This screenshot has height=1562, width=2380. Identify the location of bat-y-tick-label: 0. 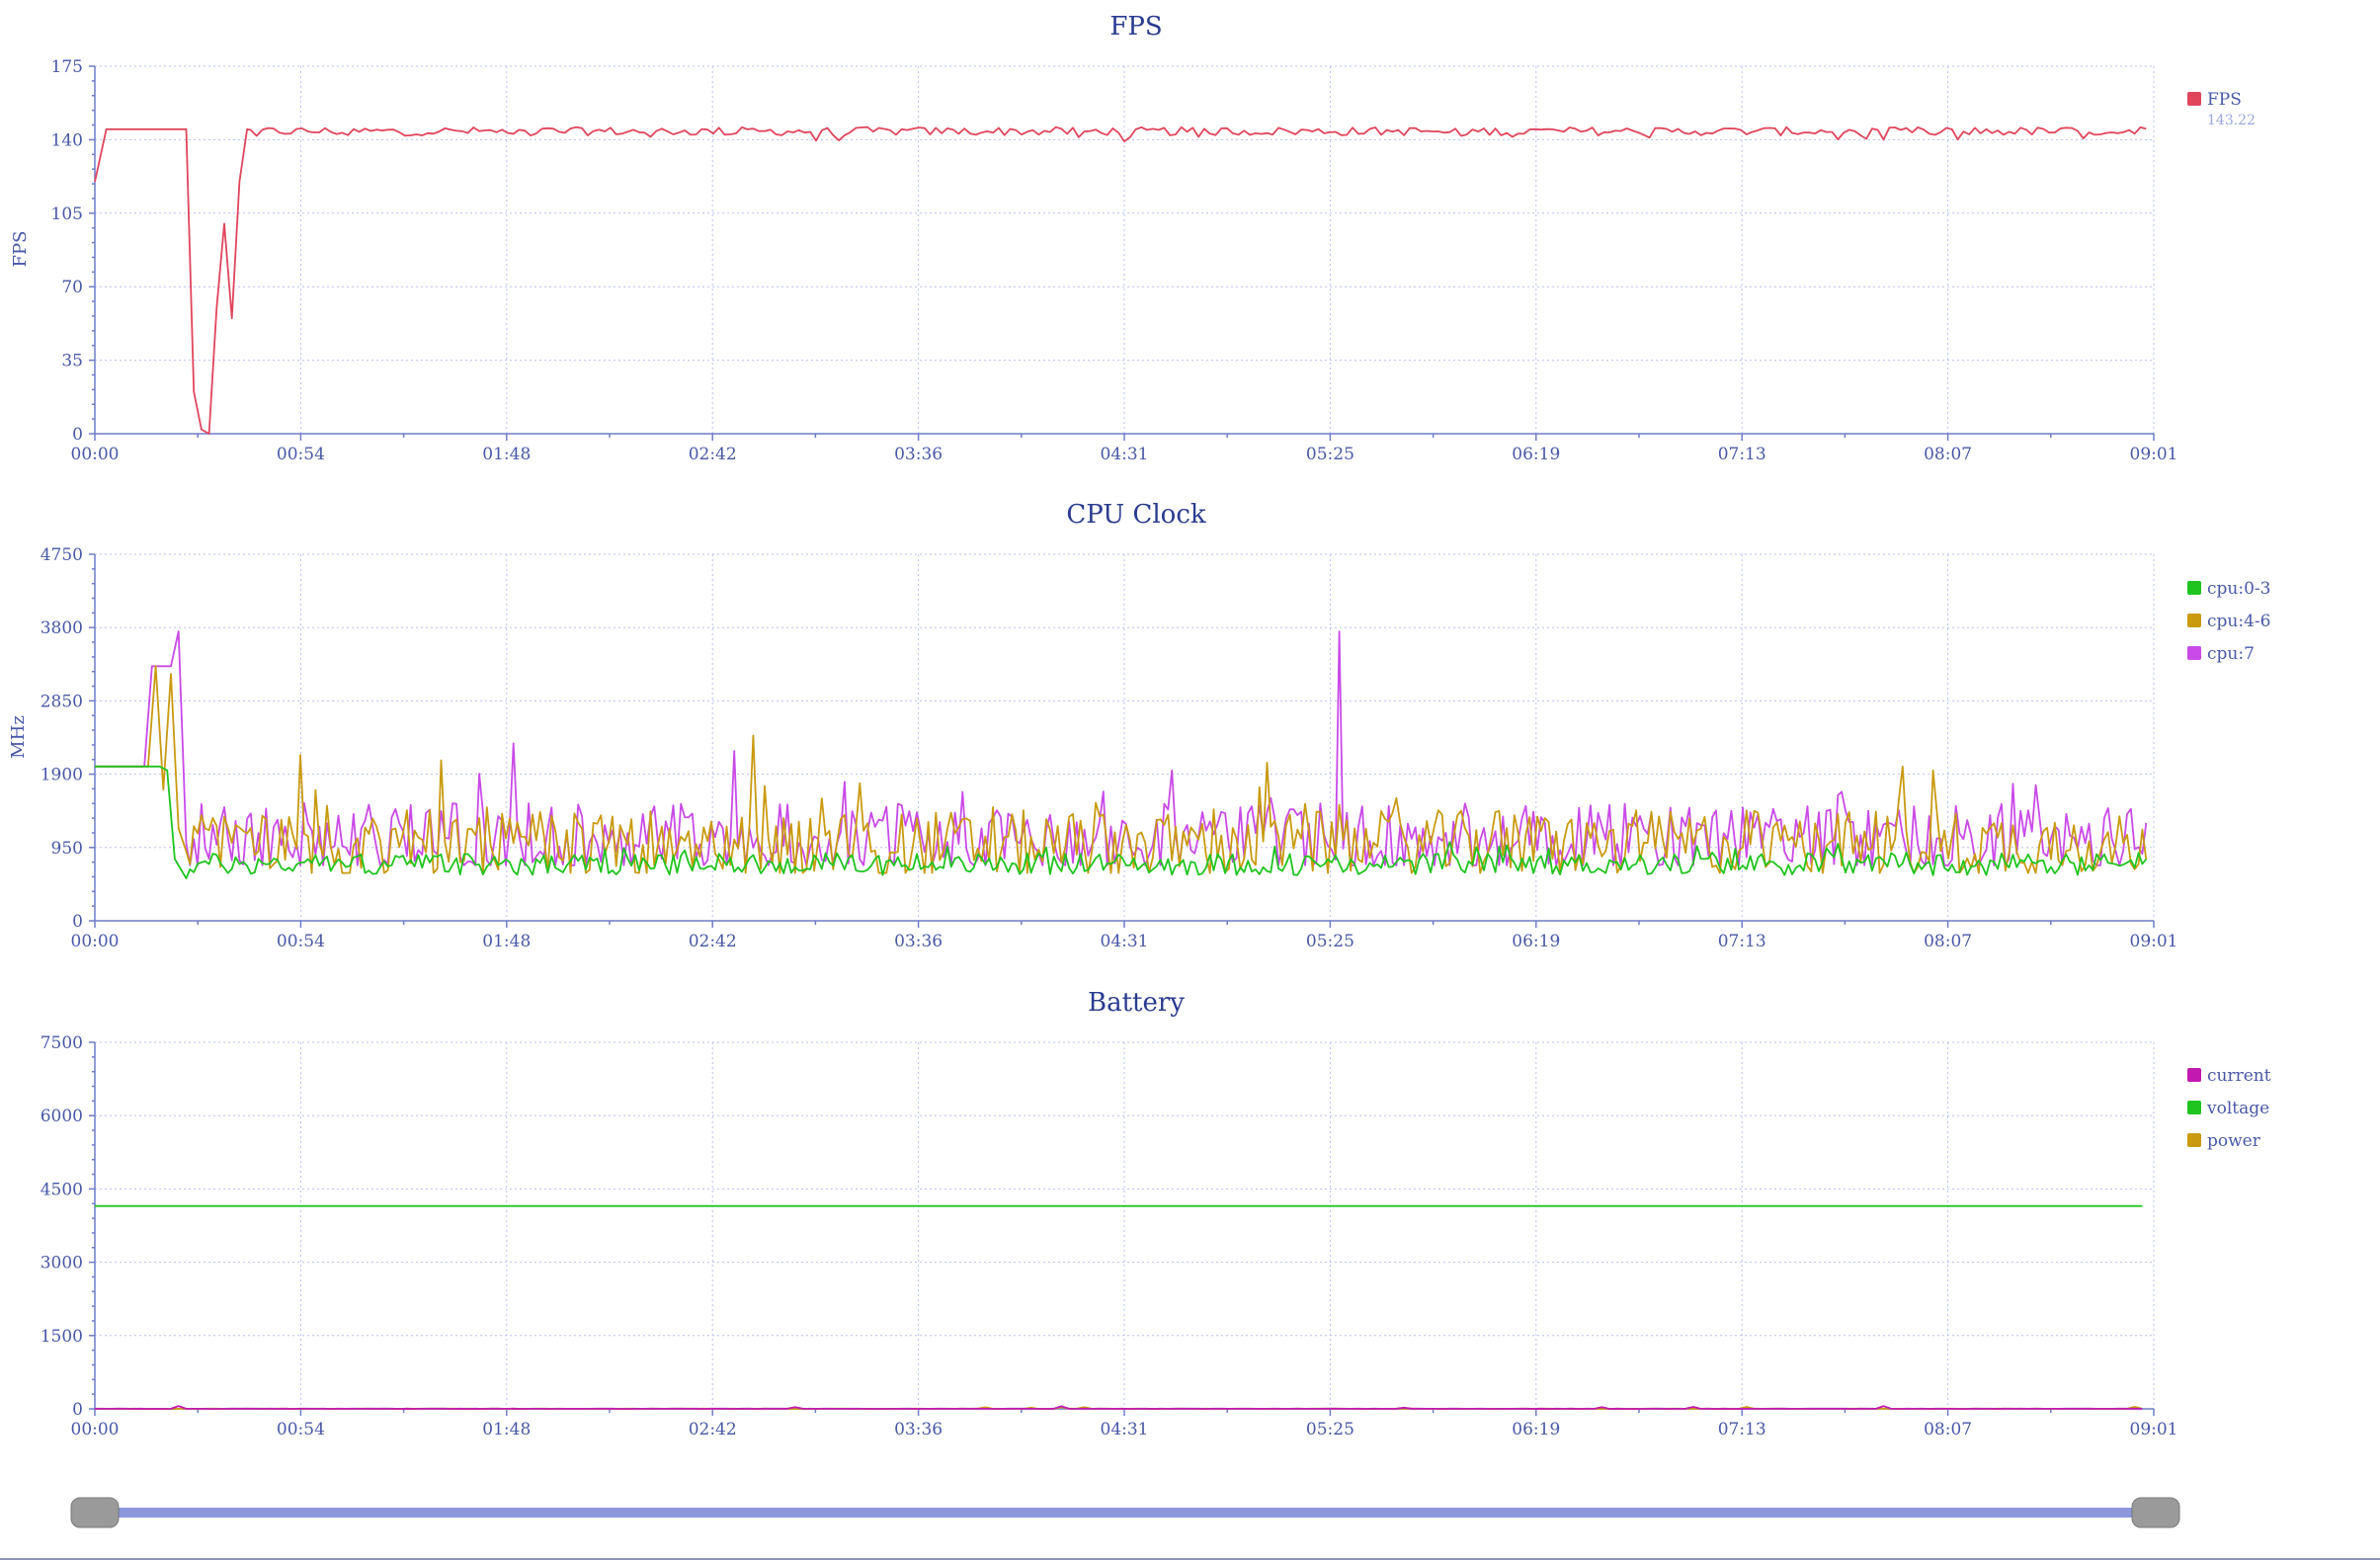
(77, 1410).